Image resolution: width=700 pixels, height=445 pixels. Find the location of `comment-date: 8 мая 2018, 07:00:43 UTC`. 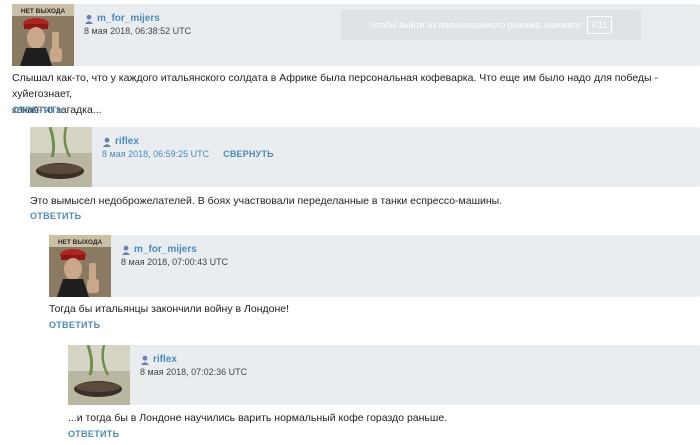

comment-date: 8 мая 2018, 07:00:43 UTC is located at coordinates (174, 262).